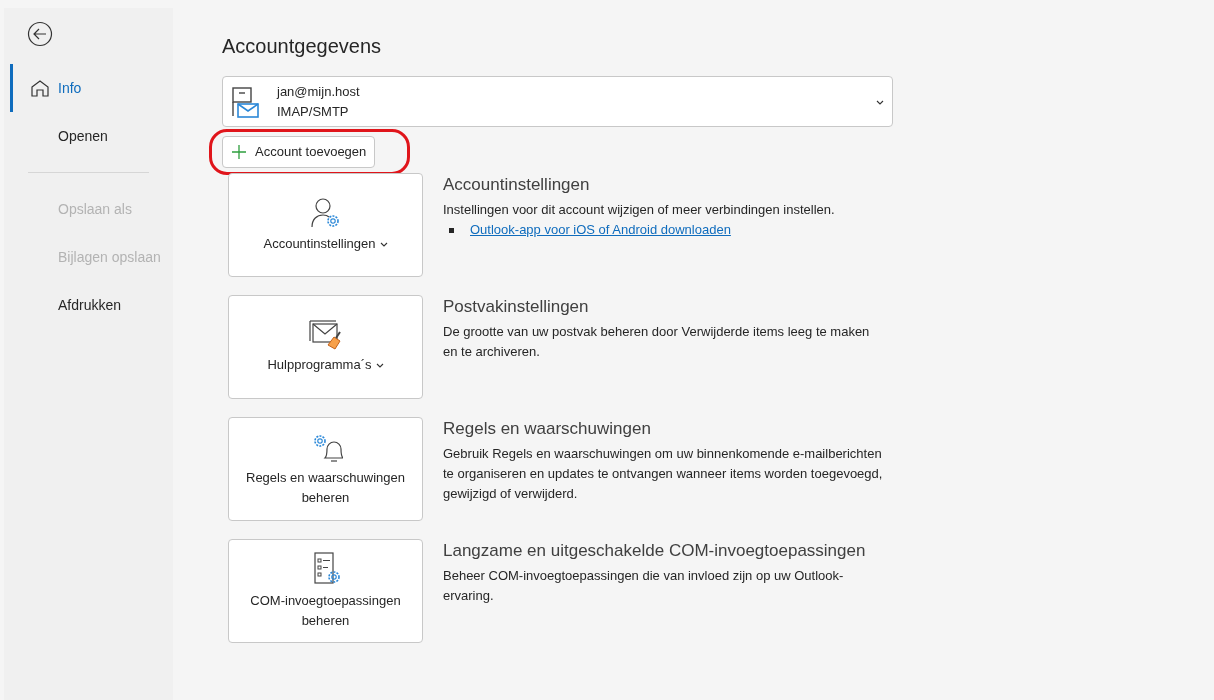 This screenshot has width=1214, height=700. I want to click on section-button: Hulpprogramma´s, so click(325, 347).